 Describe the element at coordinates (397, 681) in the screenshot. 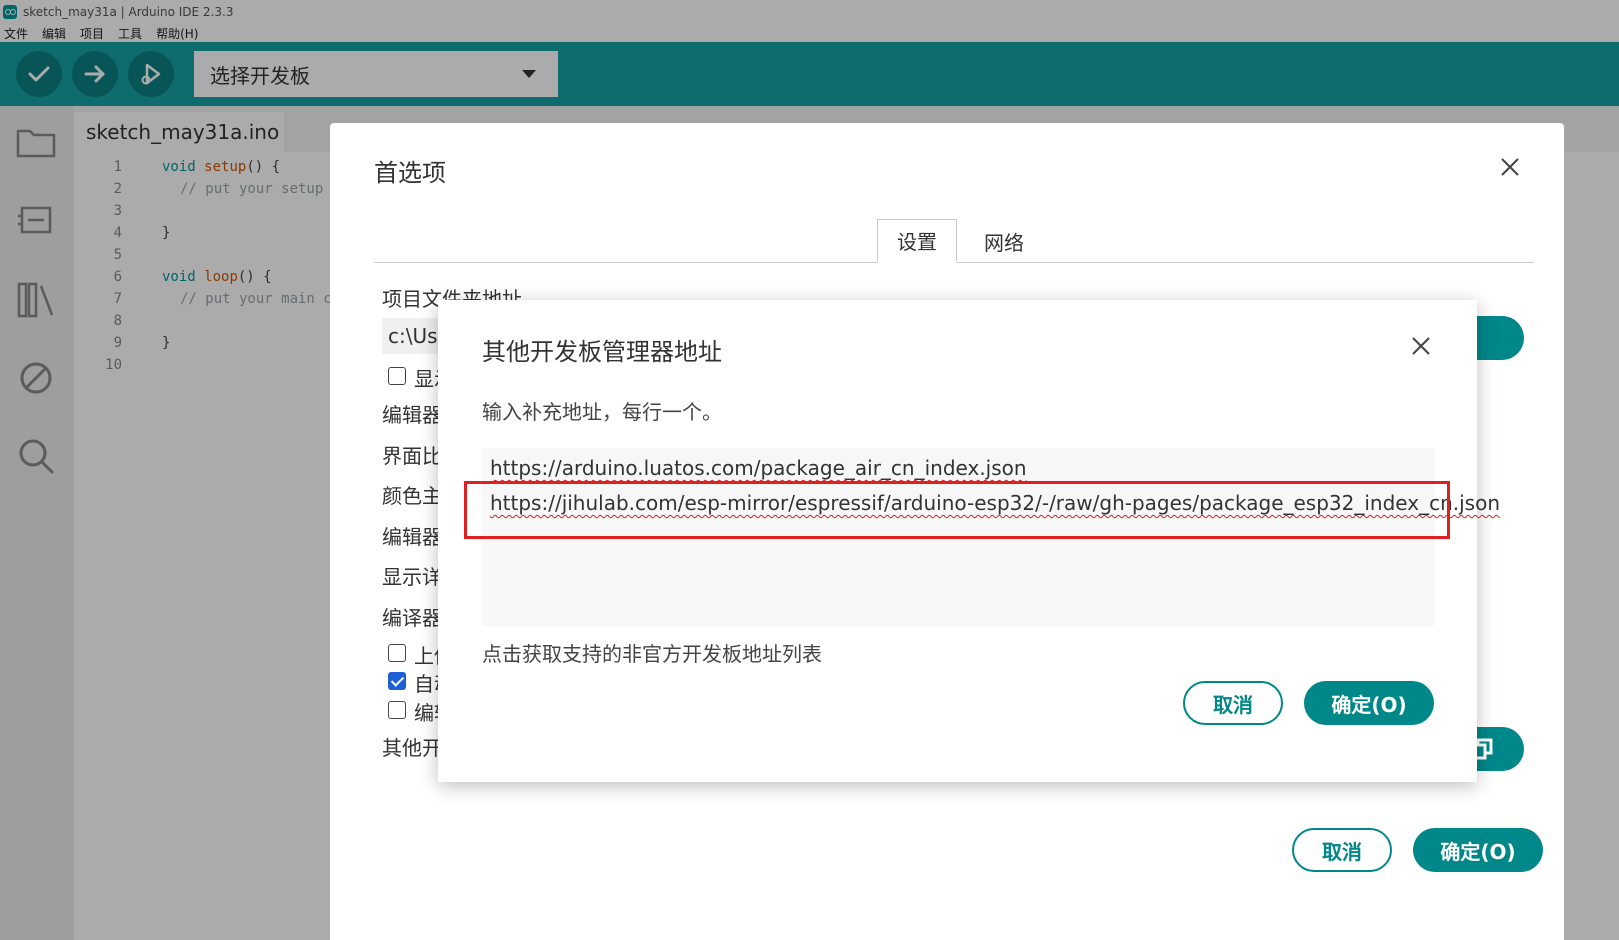

I see `auto-save-checkbox` at that location.